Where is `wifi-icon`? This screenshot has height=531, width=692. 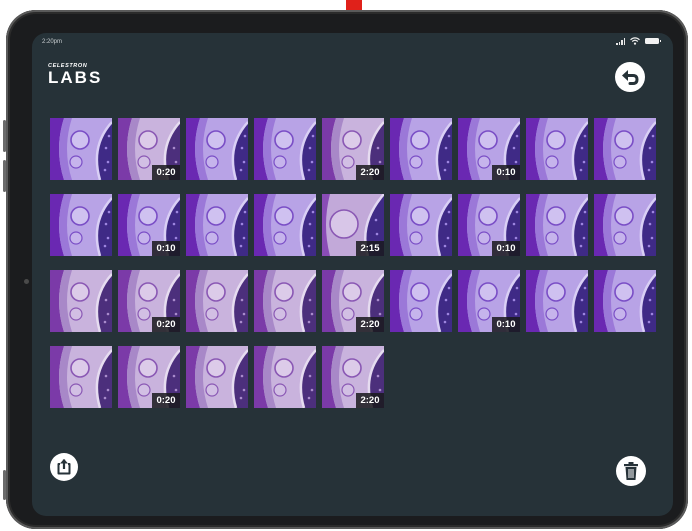
wifi-icon is located at coordinates (635, 41).